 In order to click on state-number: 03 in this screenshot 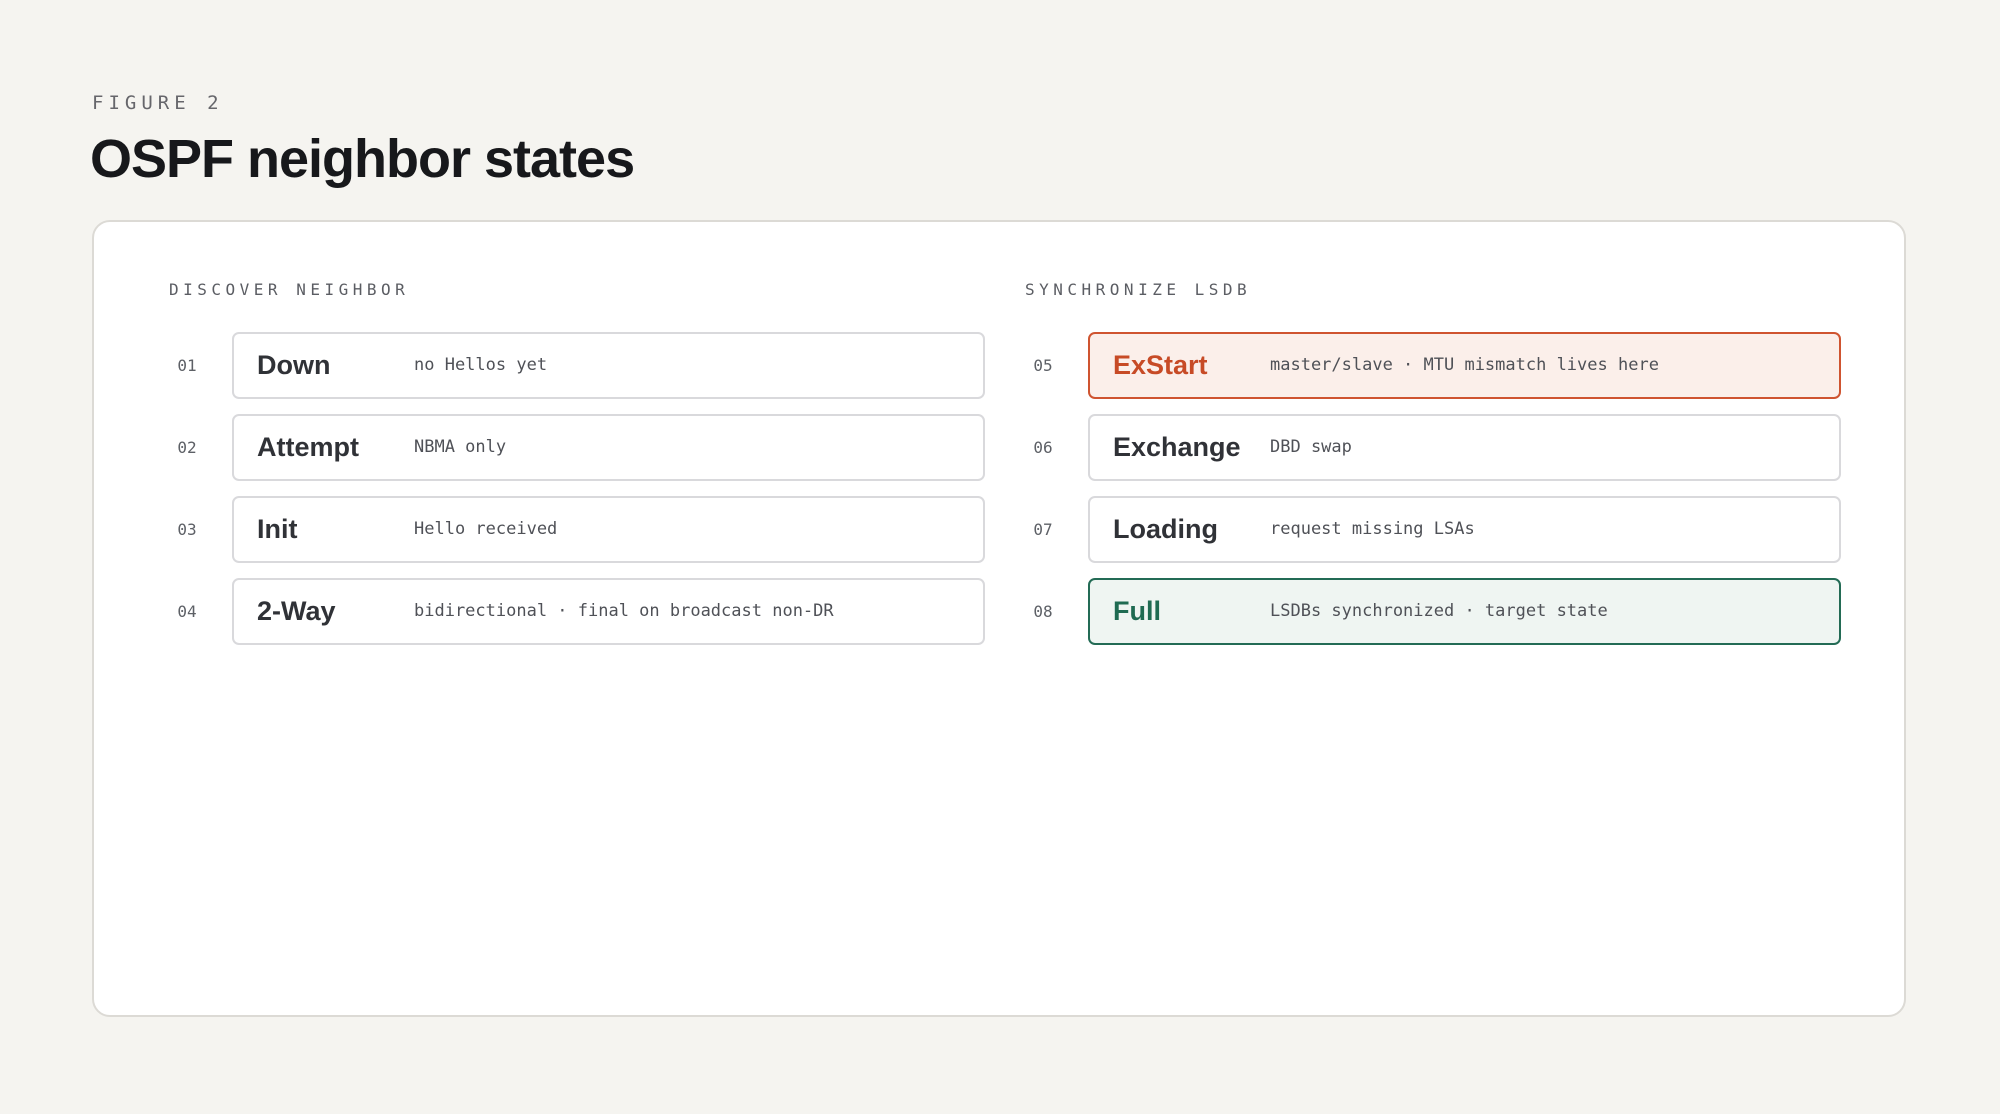, I will do `click(187, 529)`.